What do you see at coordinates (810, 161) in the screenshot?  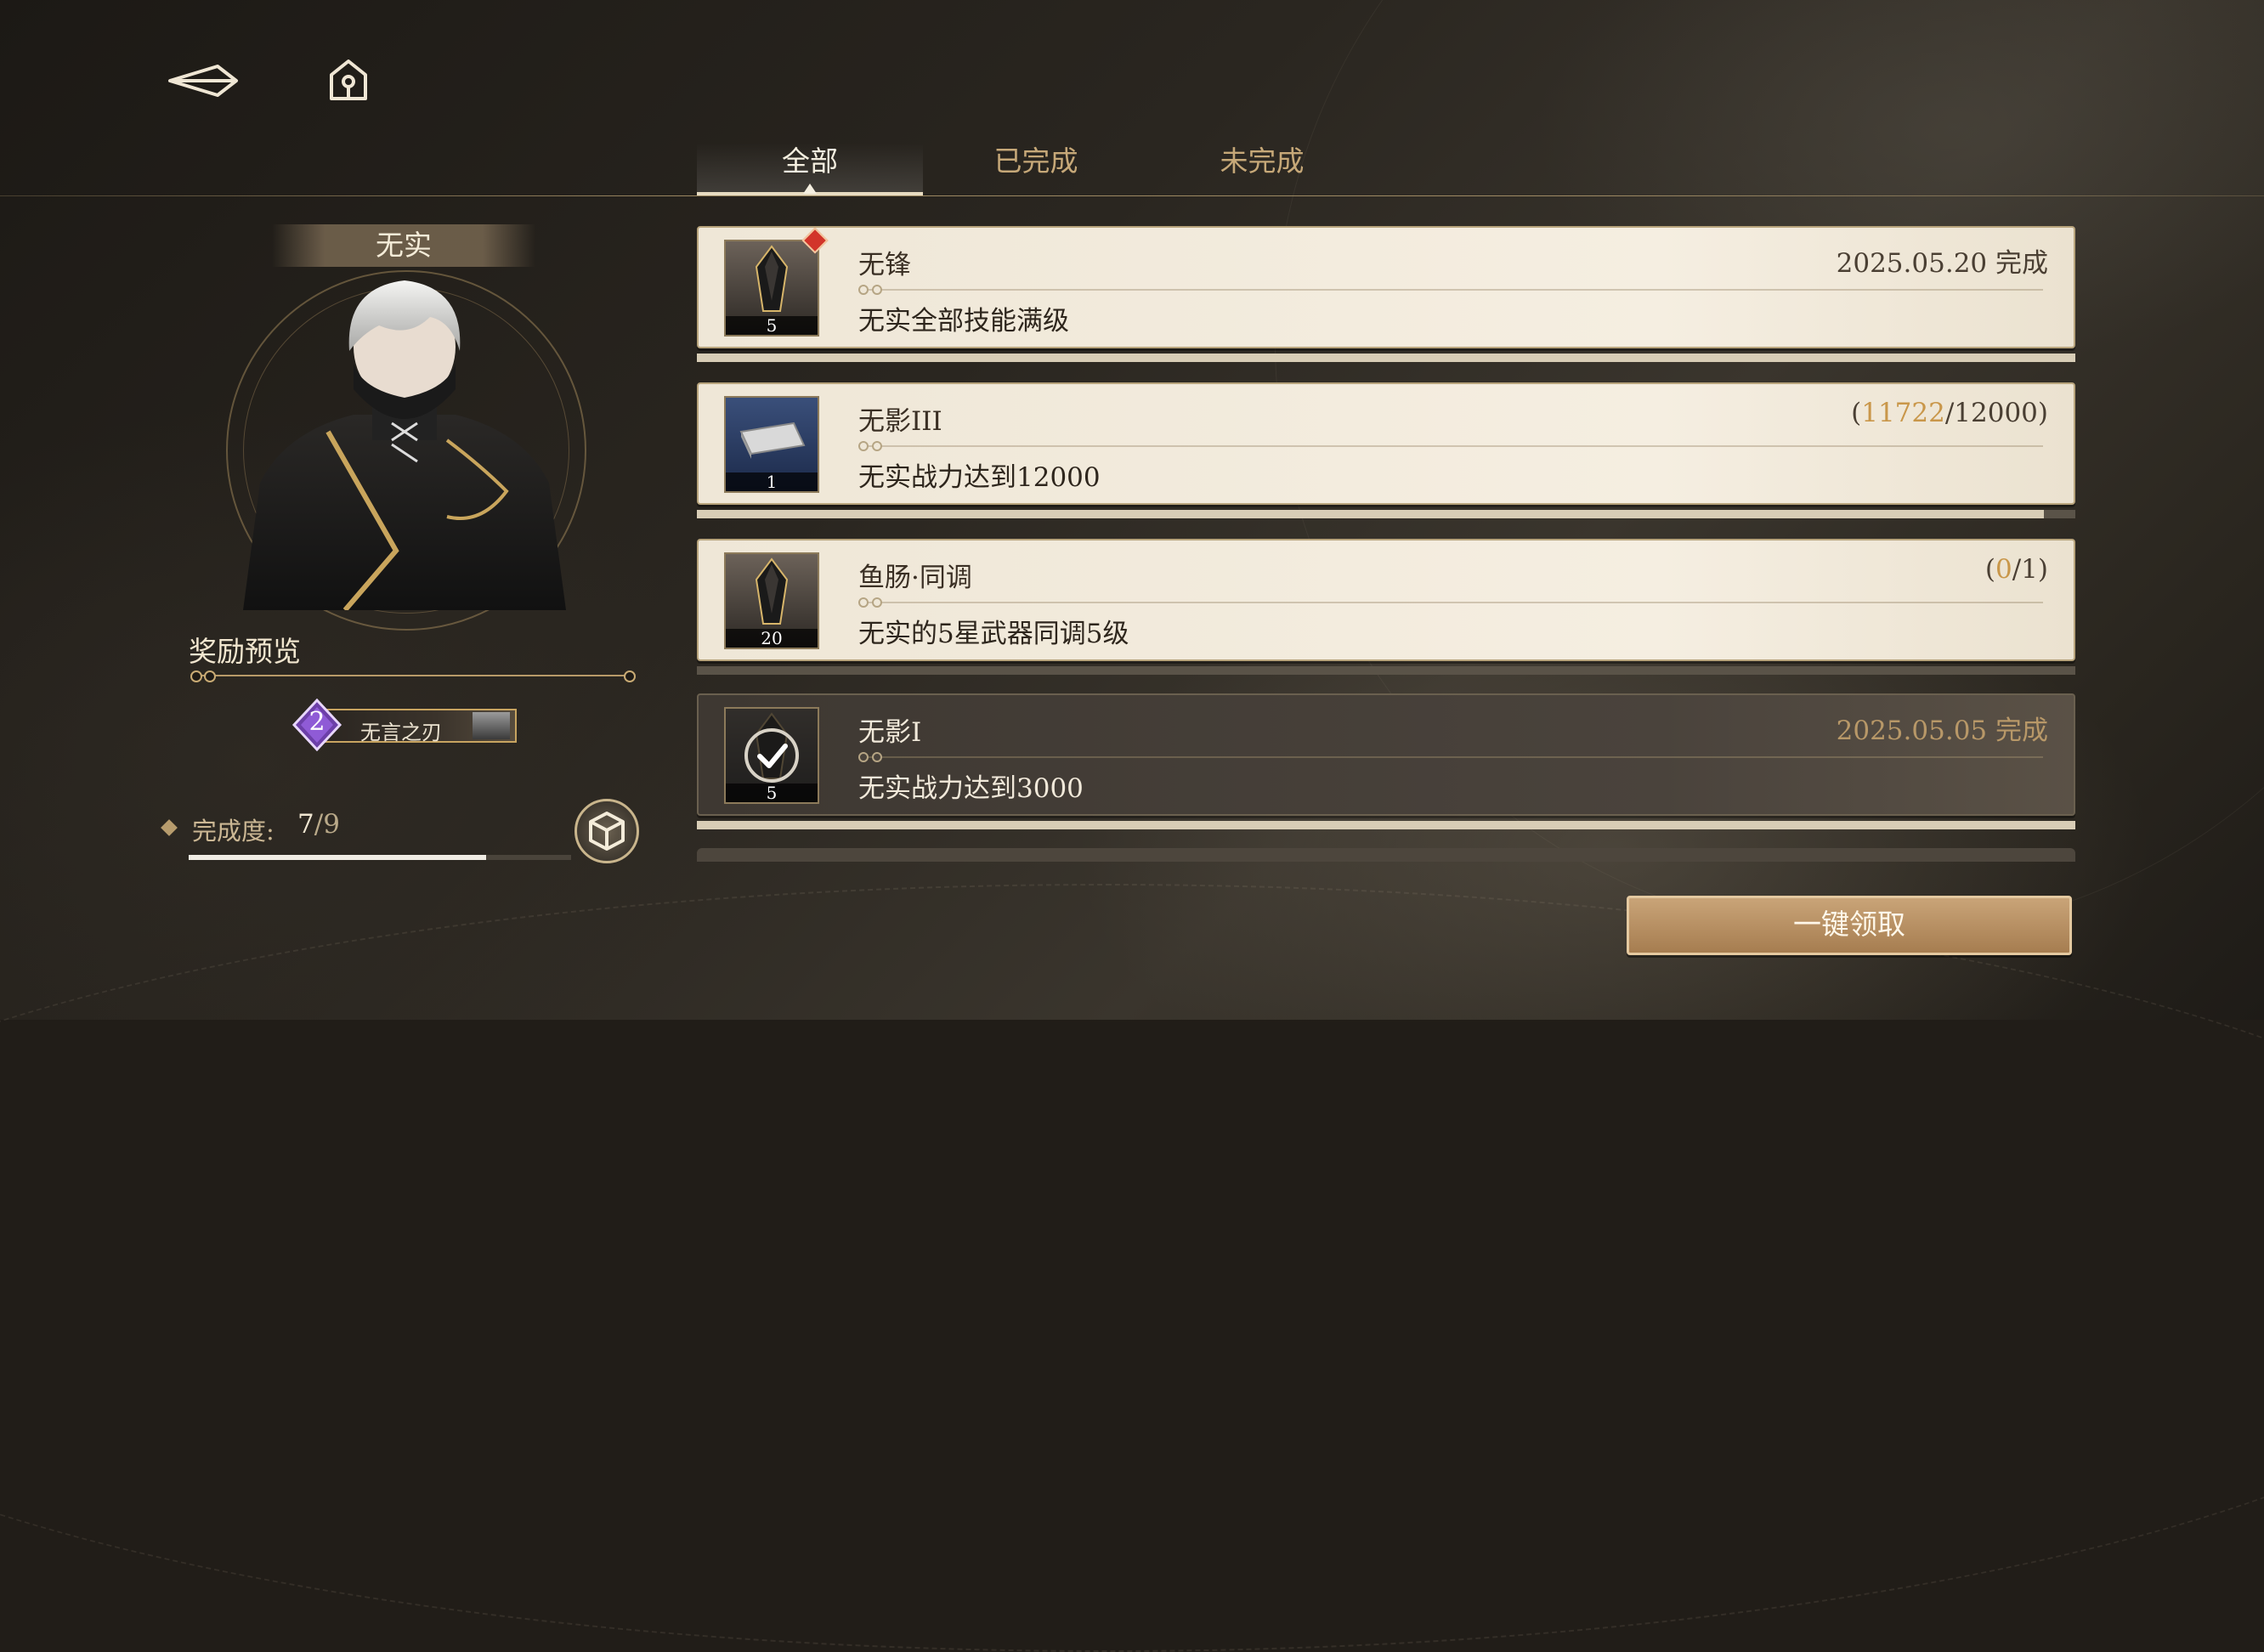 I see `tab-all-label: 全部` at bounding box center [810, 161].